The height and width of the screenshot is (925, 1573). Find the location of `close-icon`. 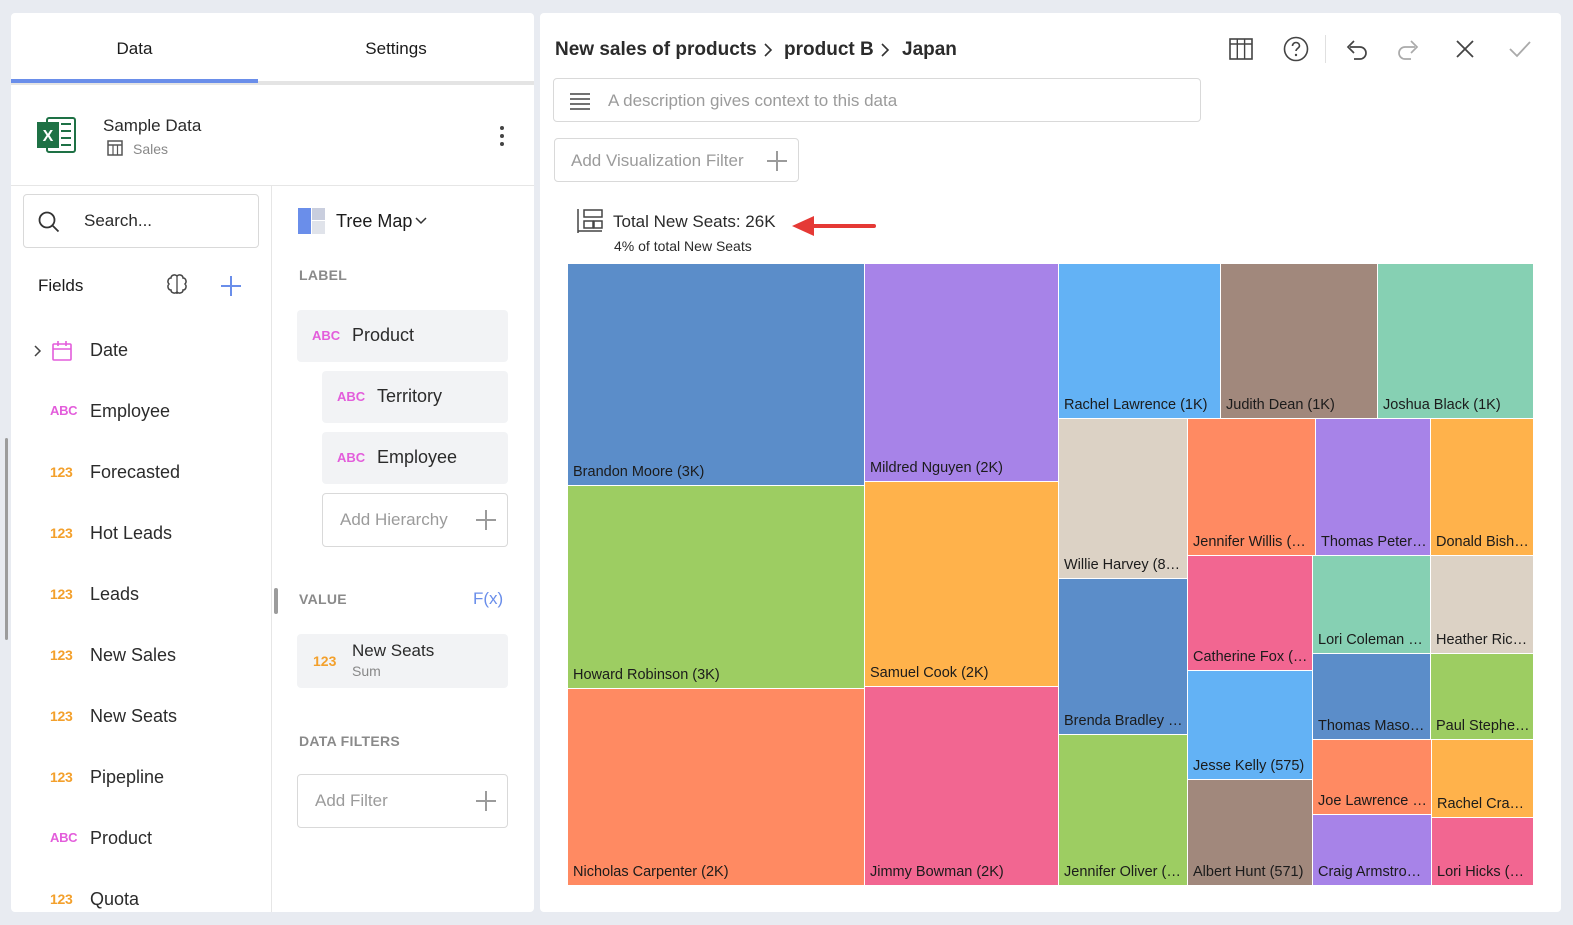

close-icon is located at coordinates (1465, 49).